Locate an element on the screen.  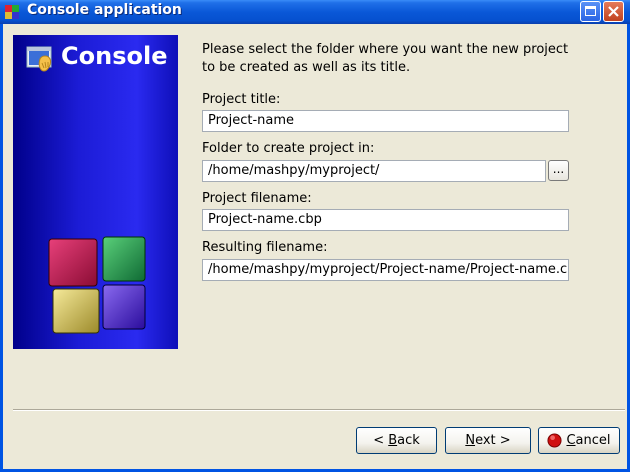
folder-input: /home/mashpy/myproject/ is located at coordinates (374, 171).